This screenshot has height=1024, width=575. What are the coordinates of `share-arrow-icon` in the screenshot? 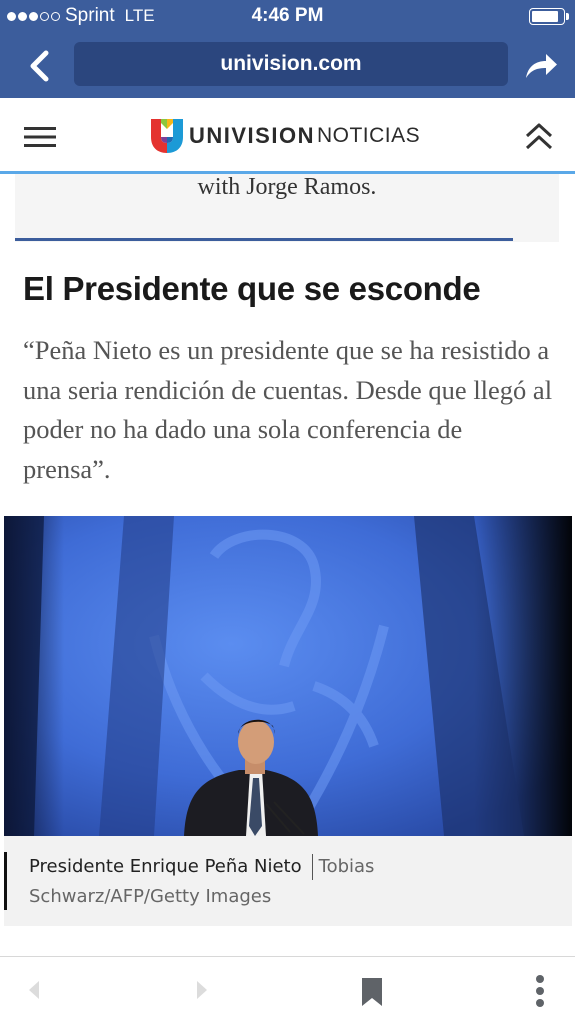 It's located at (541, 66).